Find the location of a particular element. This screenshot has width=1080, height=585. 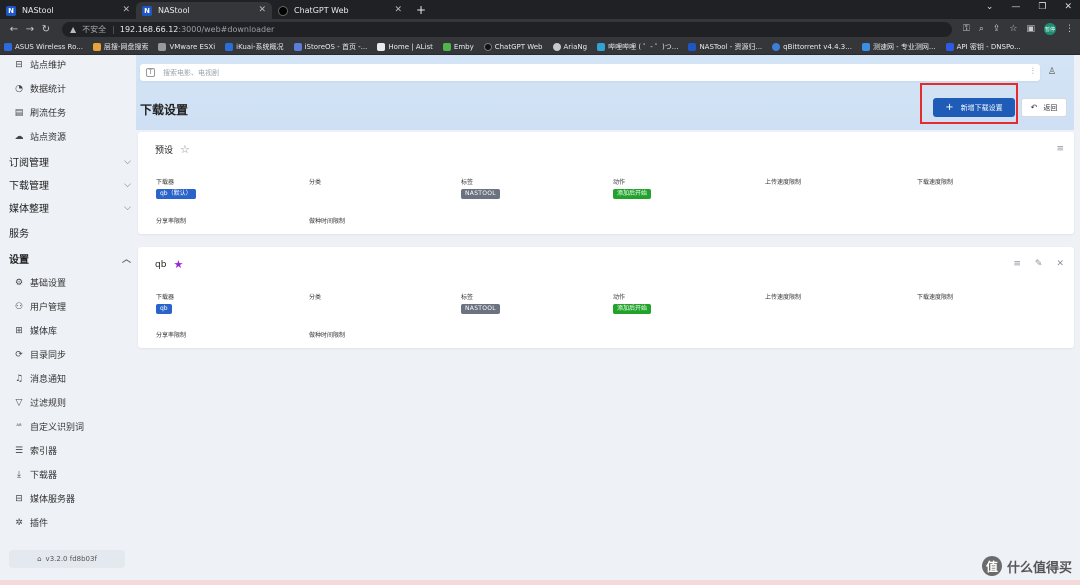

key-icon: ⚿ is located at coordinates (966, 29).